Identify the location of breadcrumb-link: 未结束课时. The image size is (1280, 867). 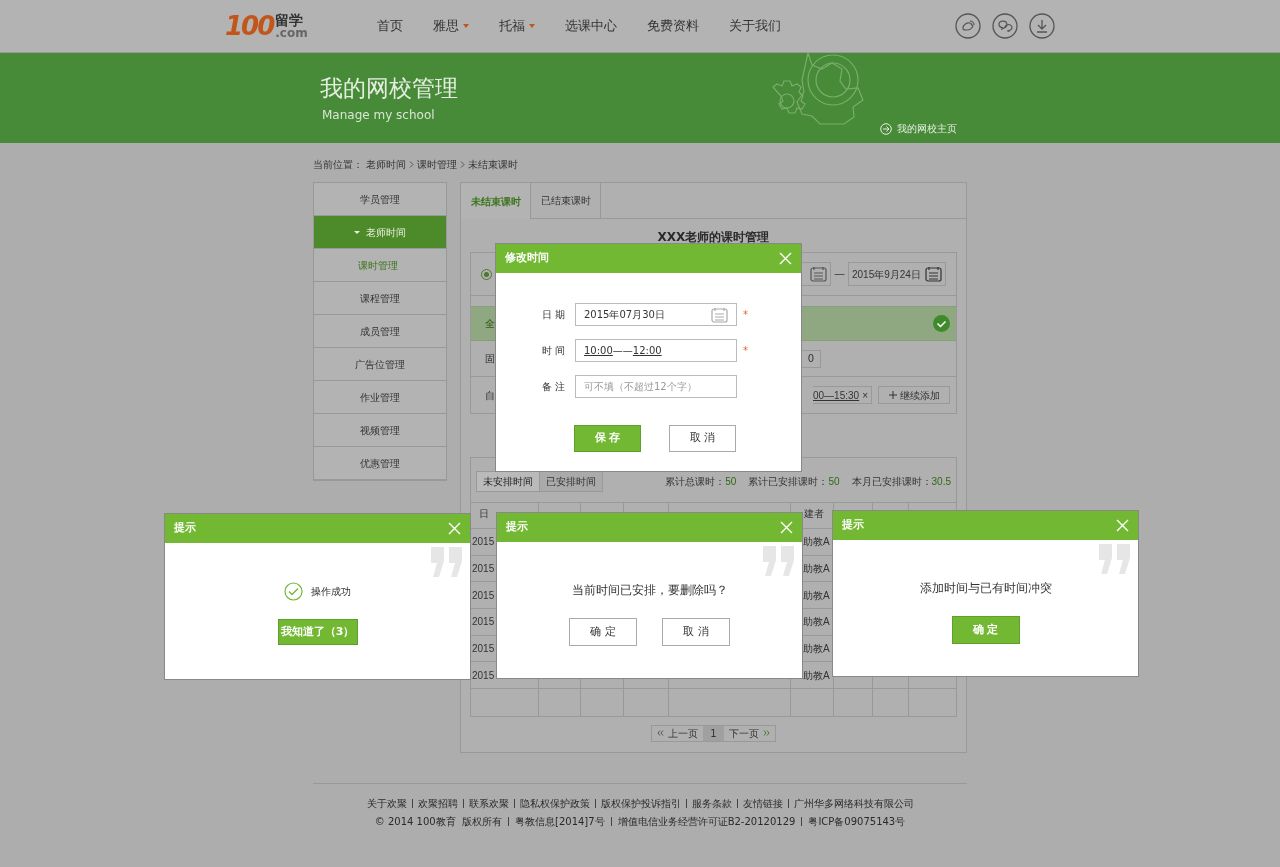
(493, 164).